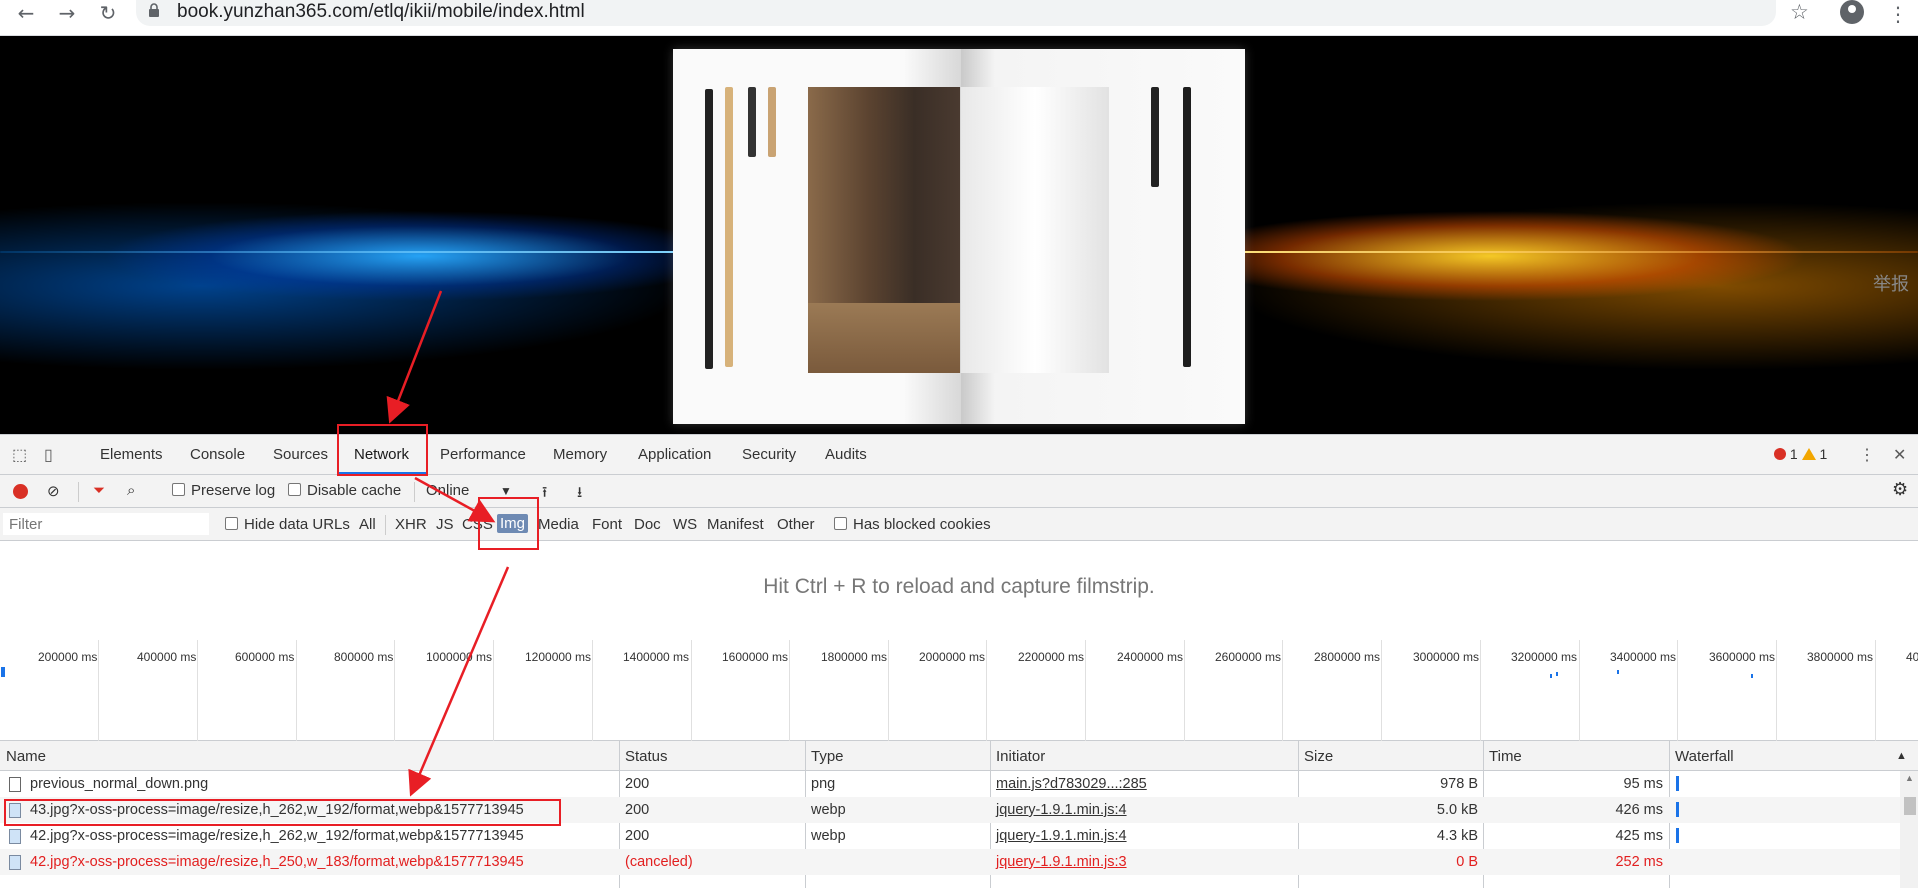  I want to click on error-warning-counter: 1 1, so click(1800, 454).